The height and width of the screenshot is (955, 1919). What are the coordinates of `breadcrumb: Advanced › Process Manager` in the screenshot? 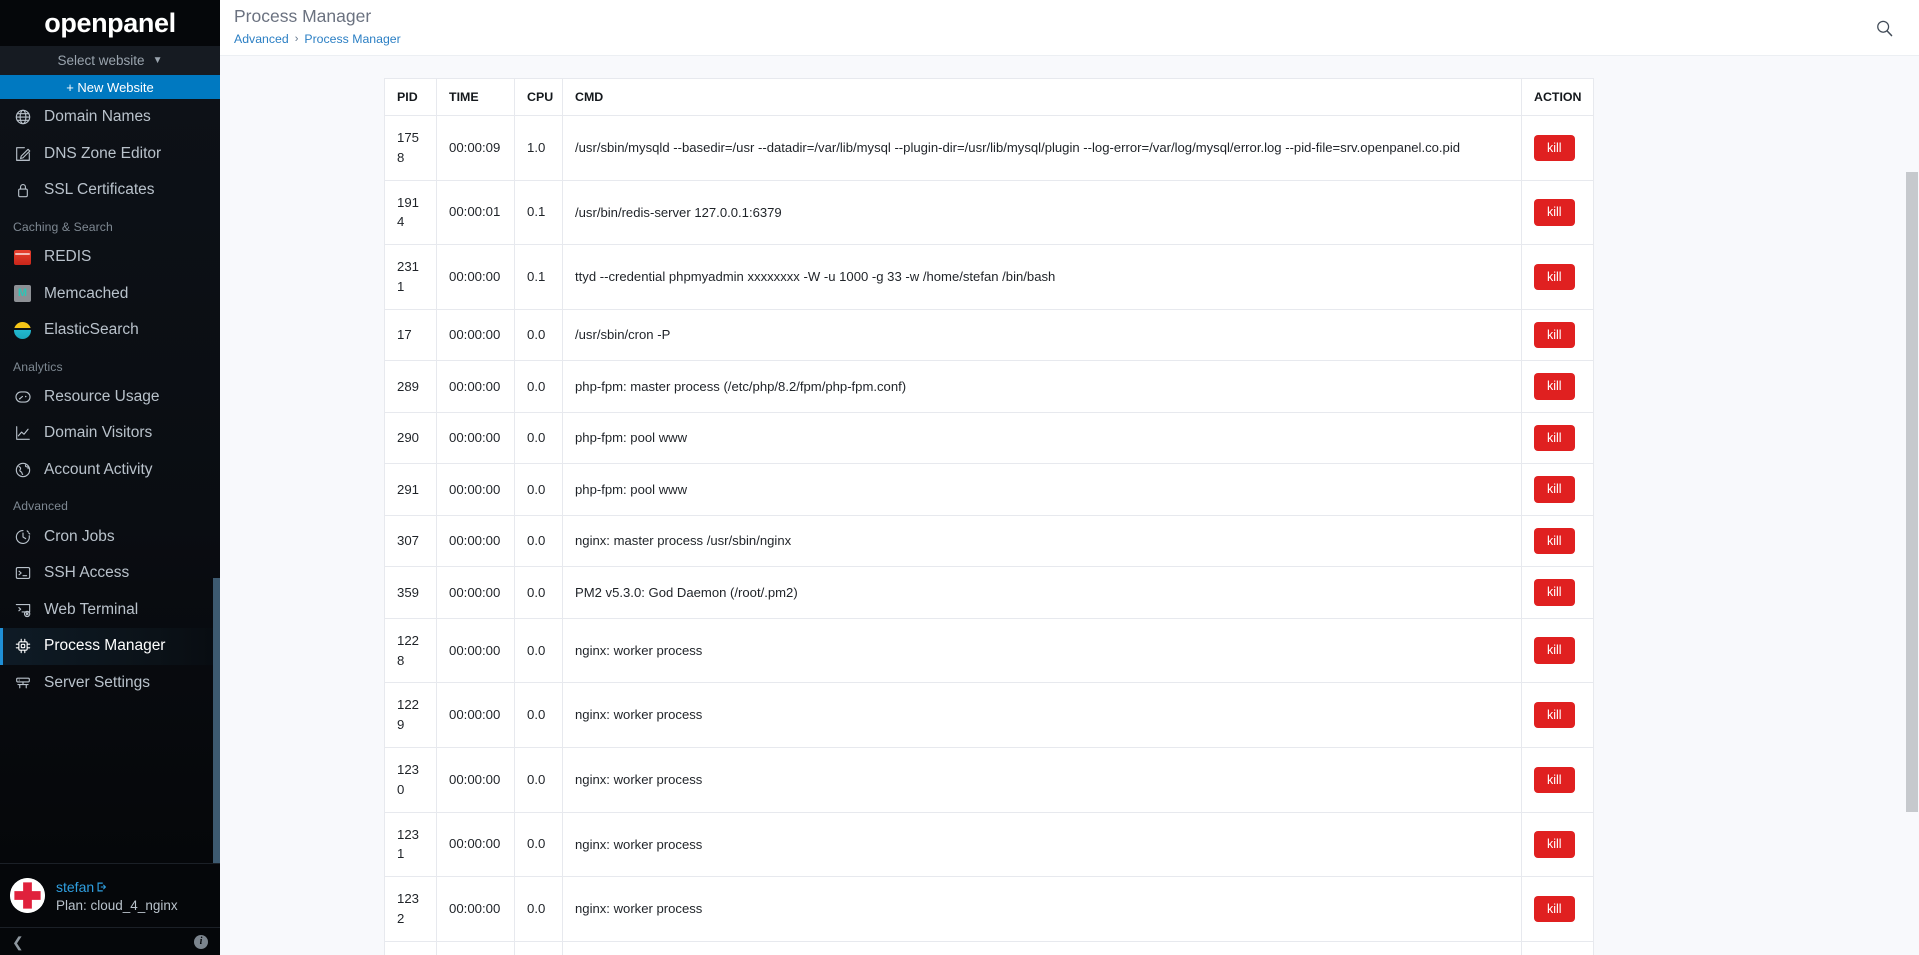 It's located at (317, 39).